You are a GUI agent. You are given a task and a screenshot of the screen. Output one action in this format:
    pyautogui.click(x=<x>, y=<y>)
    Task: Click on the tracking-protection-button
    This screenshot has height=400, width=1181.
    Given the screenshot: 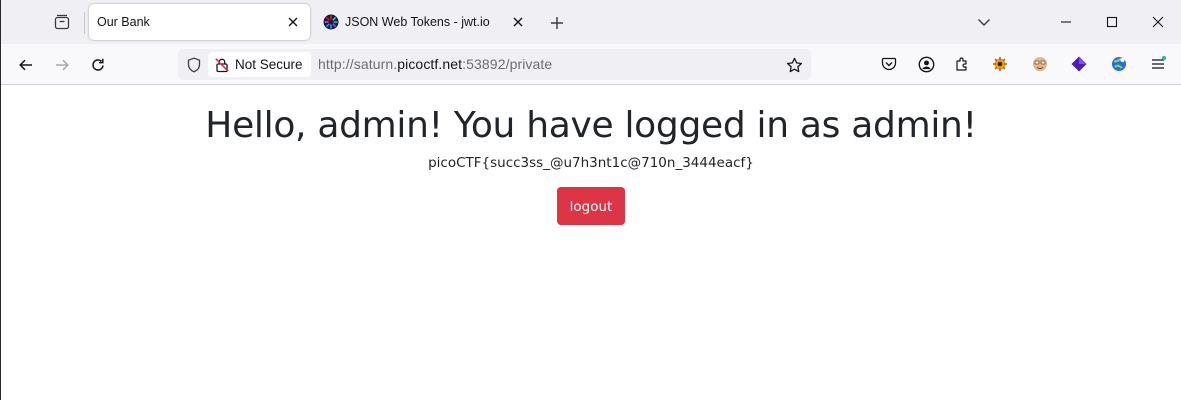 What is the action you would take?
    pyautogui.click(x=194, y=65)
    